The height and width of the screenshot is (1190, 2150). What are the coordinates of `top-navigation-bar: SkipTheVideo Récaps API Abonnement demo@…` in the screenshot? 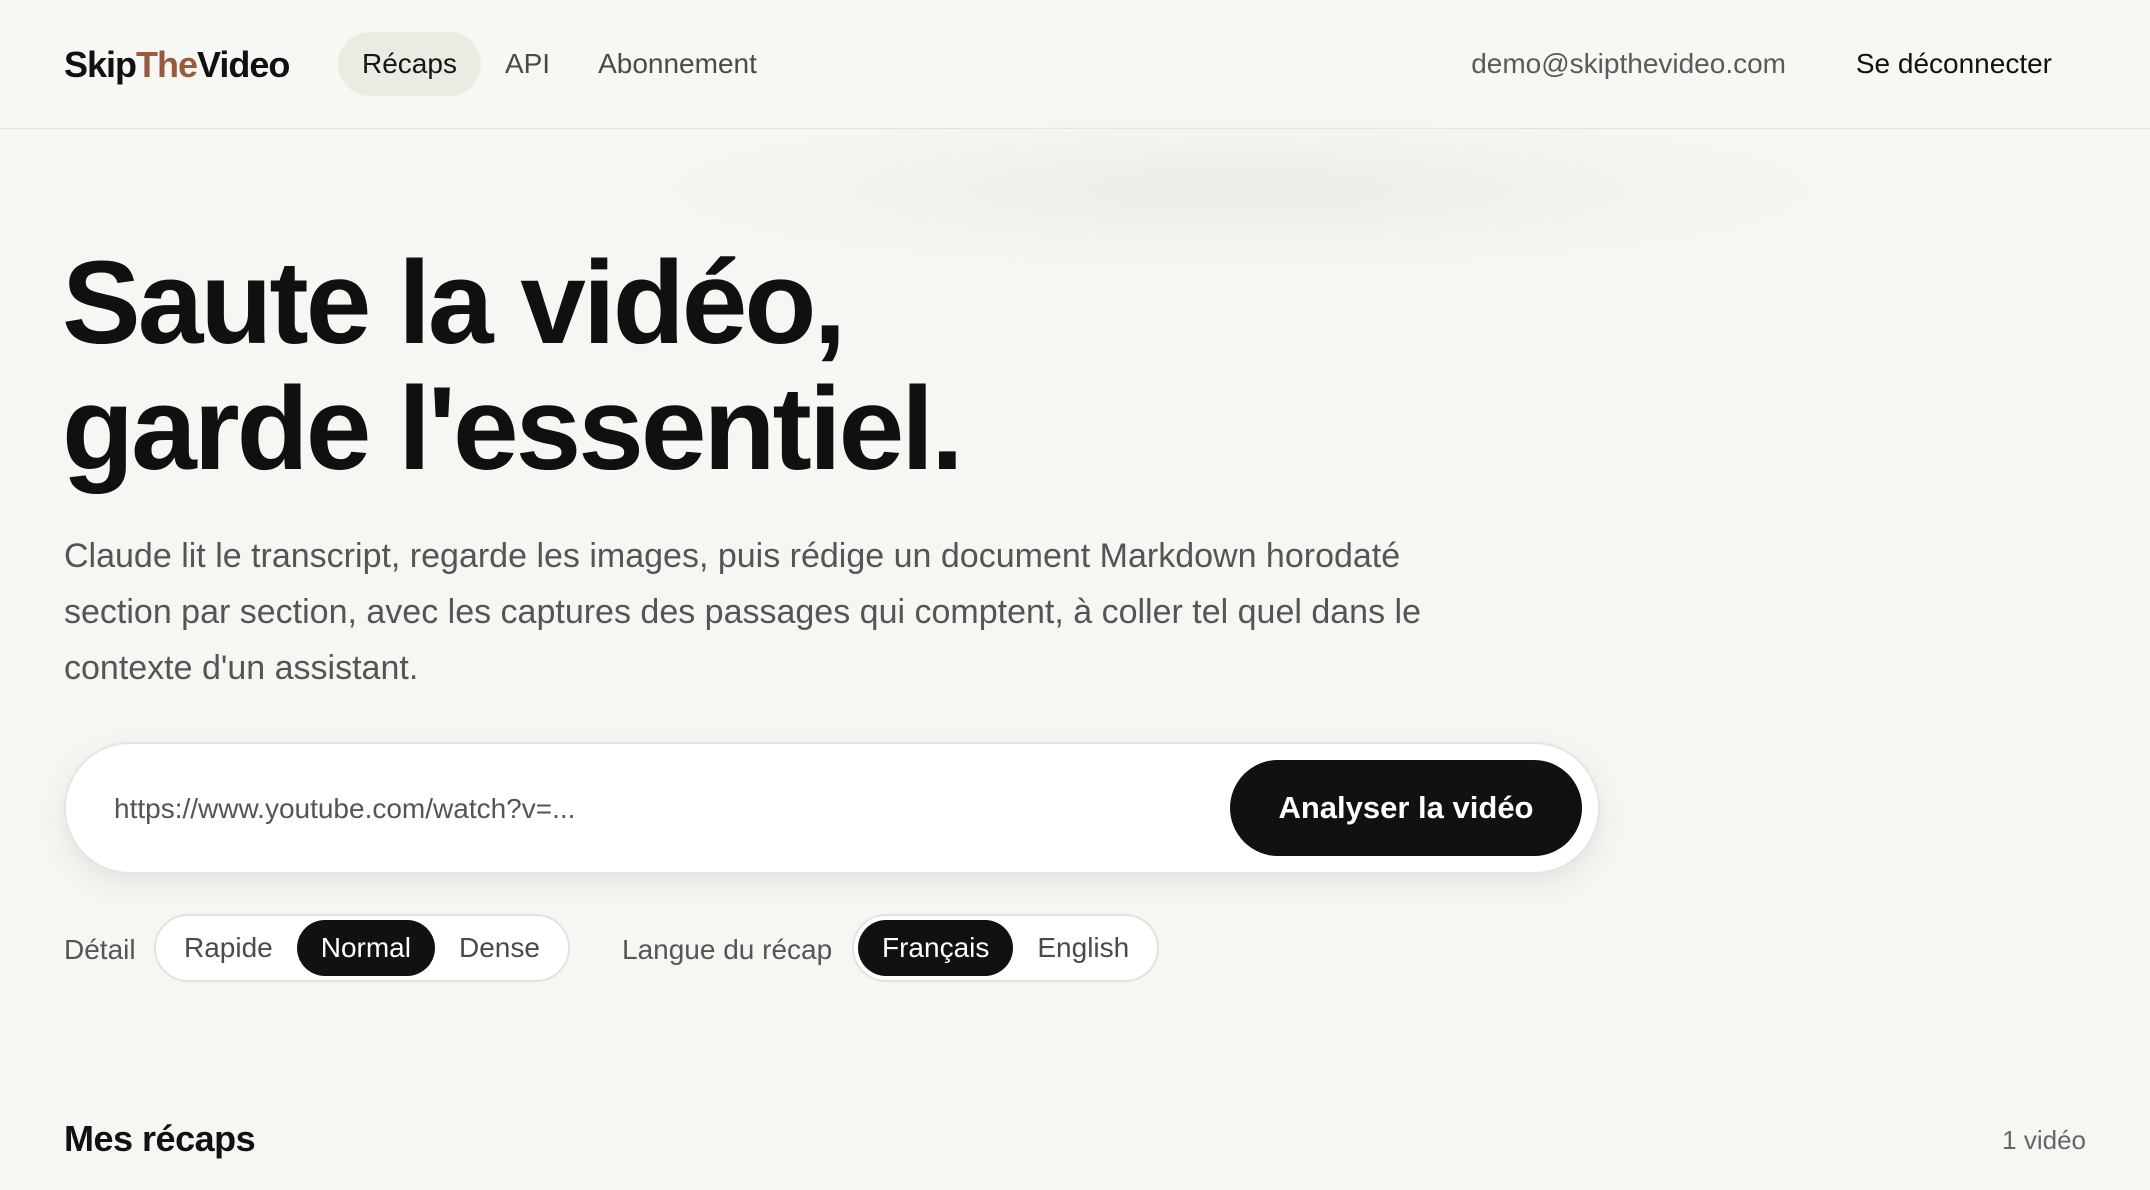 It's located at (1075, 64).